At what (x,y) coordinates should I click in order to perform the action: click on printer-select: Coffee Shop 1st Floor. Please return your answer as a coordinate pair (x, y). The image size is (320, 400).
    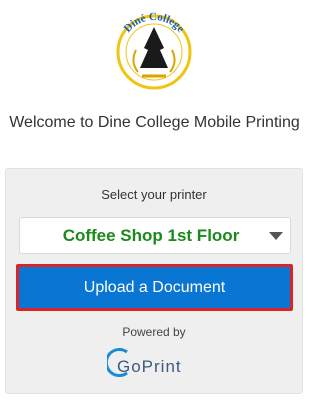
    Looking at the image, I should click on (155, 235).